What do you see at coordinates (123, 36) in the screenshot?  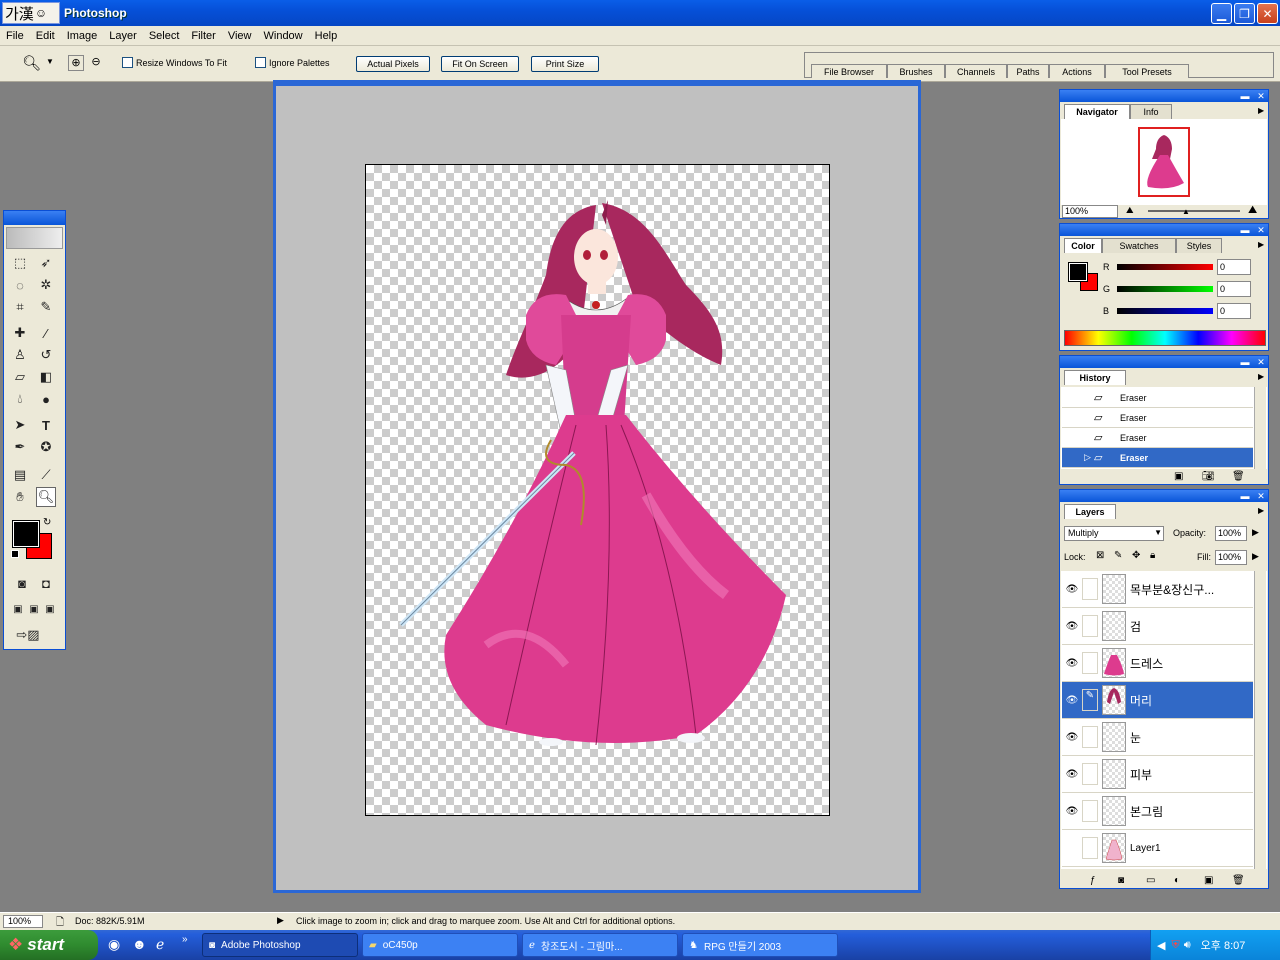 I see `menu-layer: Layer` at bounding box center [123, 36].